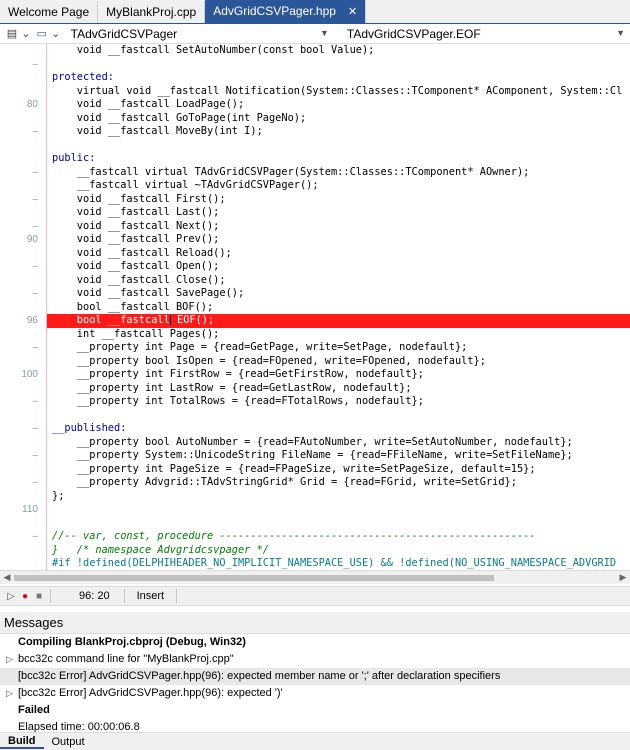 The height and width of the screenshot is (750, 630). What do you see at coordinates (7, 578) in the screenshot?
I see `scroll-left-icon: ◀` at bounding box center [7, 578].